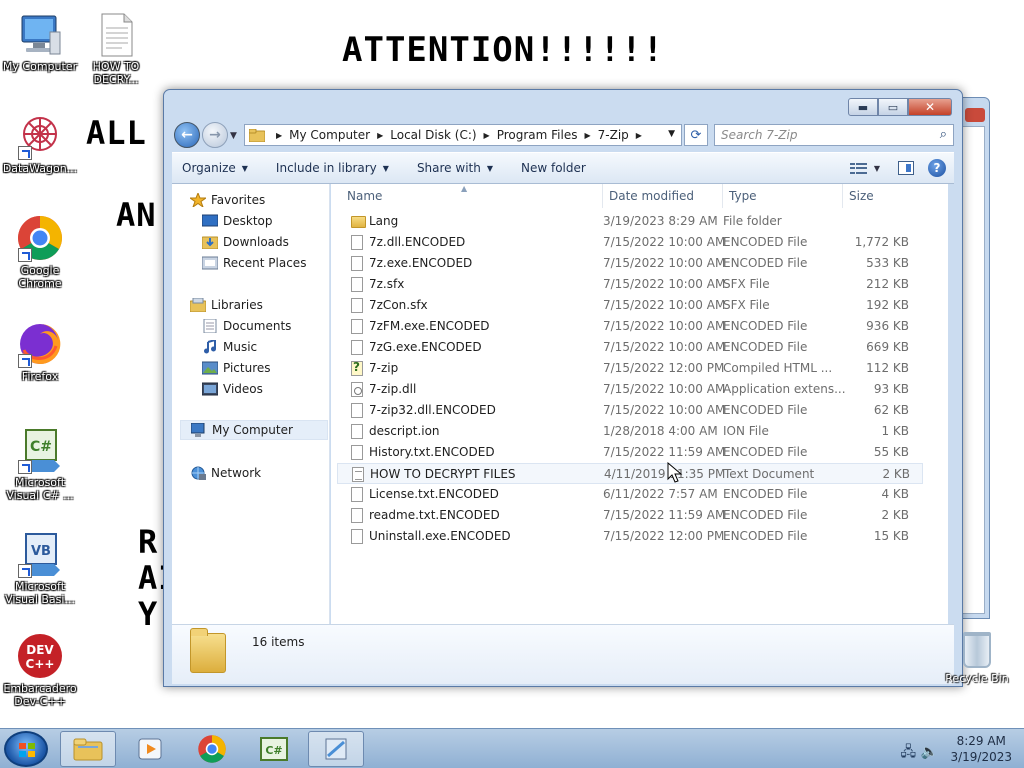 The width and height of the screenshot is (1024, 768). Describe the element at coordinates (455, 168) in the screenshot. I see `share-with-menu: Share with ▼` at that location.